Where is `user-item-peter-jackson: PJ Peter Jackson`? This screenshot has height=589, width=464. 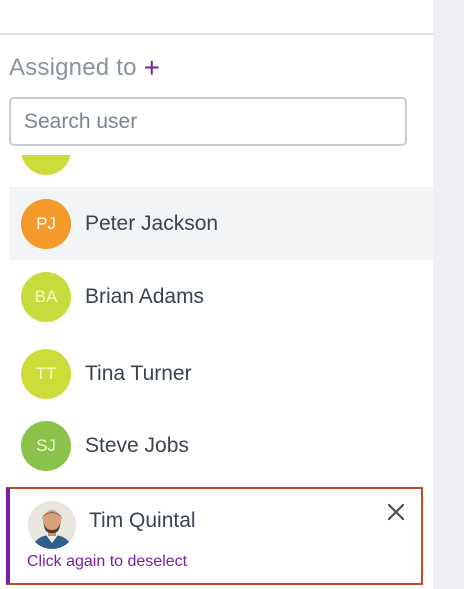 user-item-peter-jackson: PJ Peter Jackson is located at coordinates (221, 223).